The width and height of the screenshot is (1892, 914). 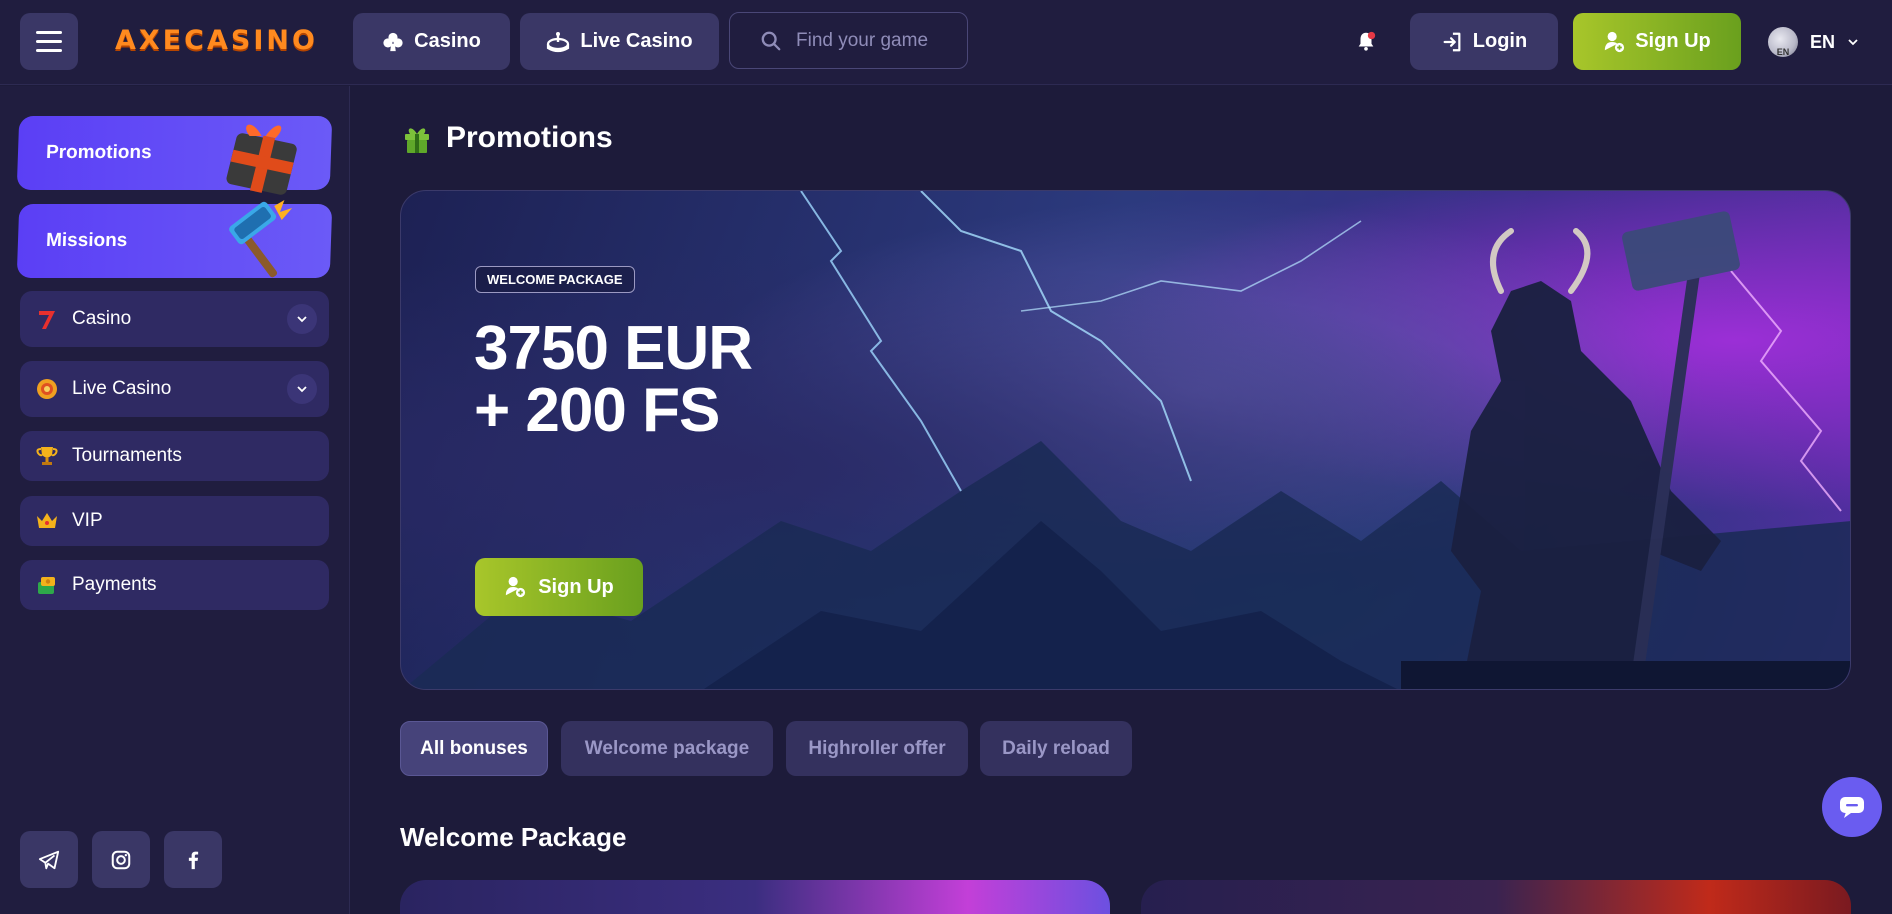 What do you see at coordinates (174, 521) in the screenshot?
I see `sidebar-item-vip: VIP` at bounding box center [174, 521].